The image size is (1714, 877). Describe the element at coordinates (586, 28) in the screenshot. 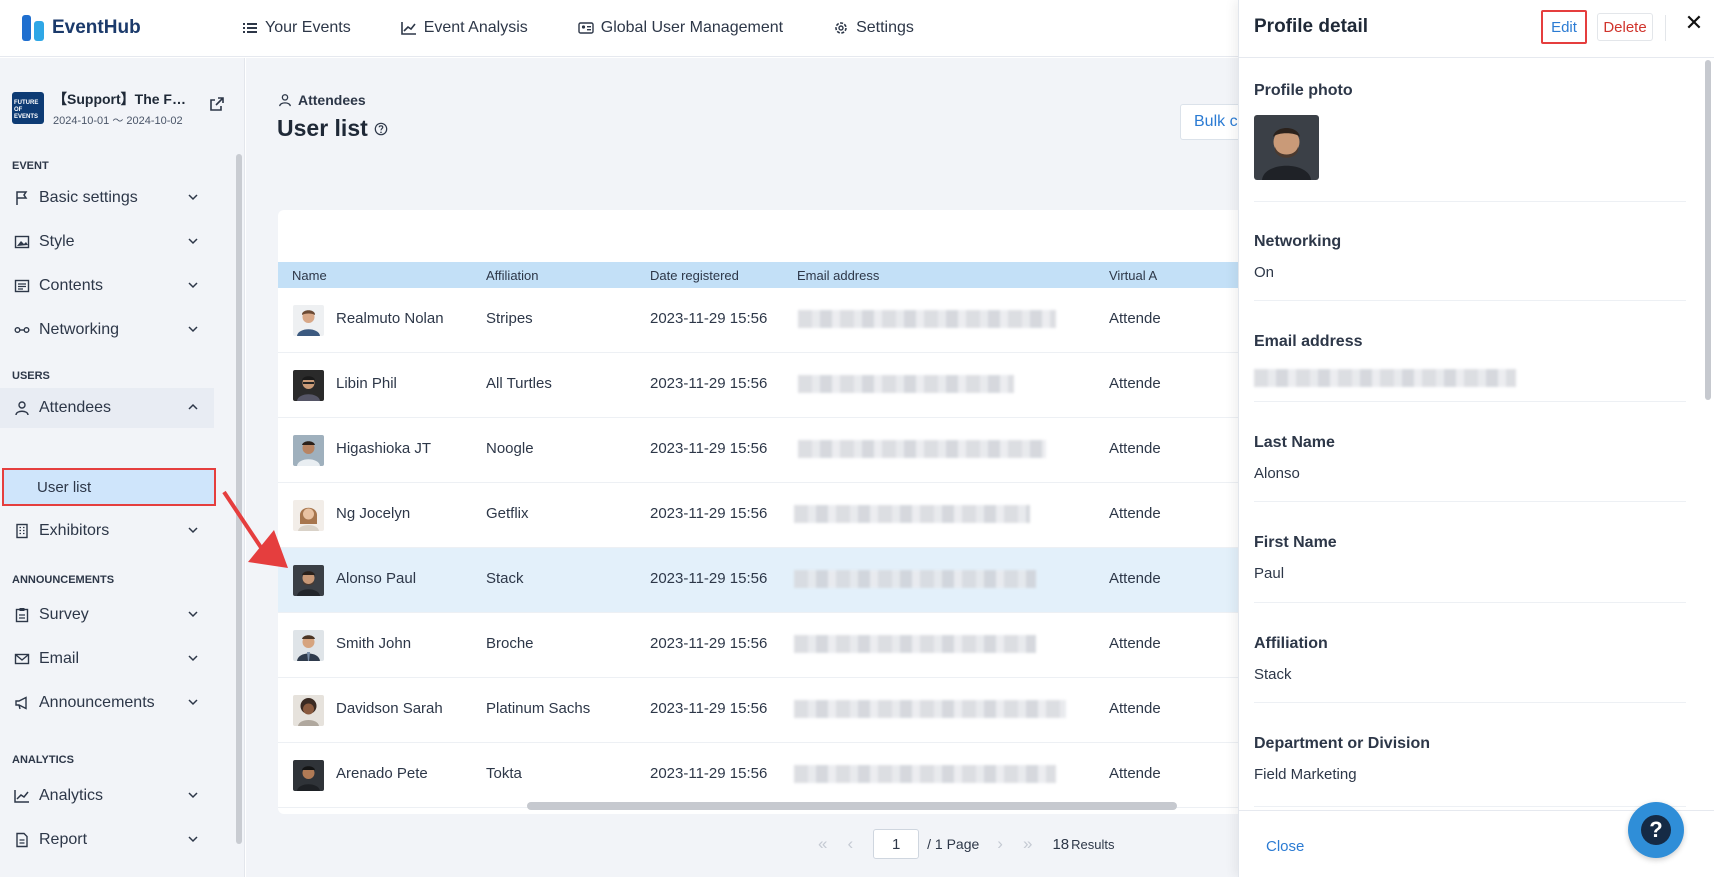

I see `id-card-icon` at that location.